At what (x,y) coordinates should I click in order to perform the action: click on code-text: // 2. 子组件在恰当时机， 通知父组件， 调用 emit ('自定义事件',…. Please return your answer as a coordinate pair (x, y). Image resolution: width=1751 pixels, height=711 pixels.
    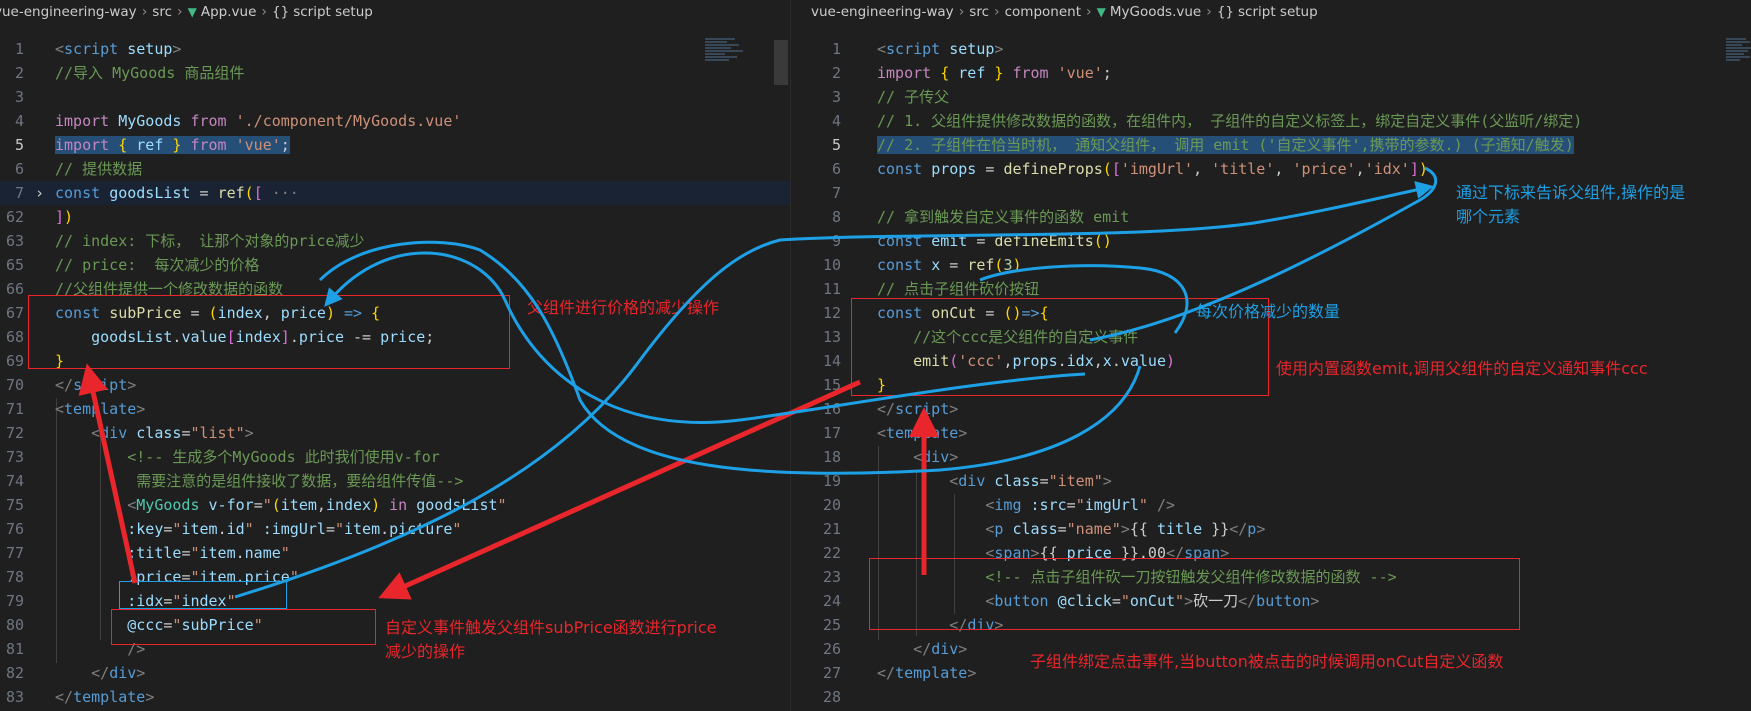
    Looking at the image, I should click on (1225, 145).